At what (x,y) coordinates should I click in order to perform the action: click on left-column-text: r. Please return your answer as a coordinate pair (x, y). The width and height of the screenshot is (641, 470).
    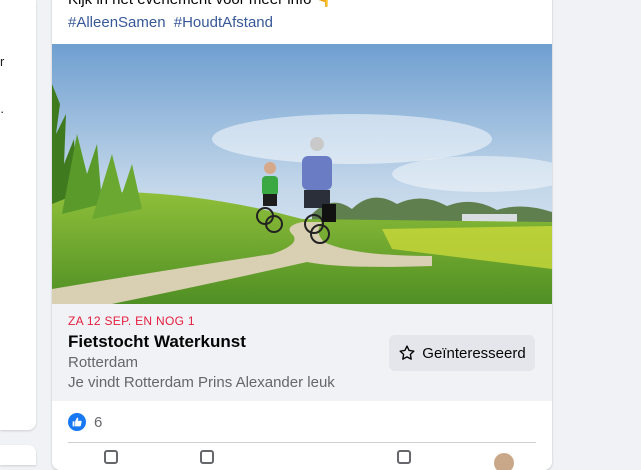
    Looking at the image, I should click on (2, 61).